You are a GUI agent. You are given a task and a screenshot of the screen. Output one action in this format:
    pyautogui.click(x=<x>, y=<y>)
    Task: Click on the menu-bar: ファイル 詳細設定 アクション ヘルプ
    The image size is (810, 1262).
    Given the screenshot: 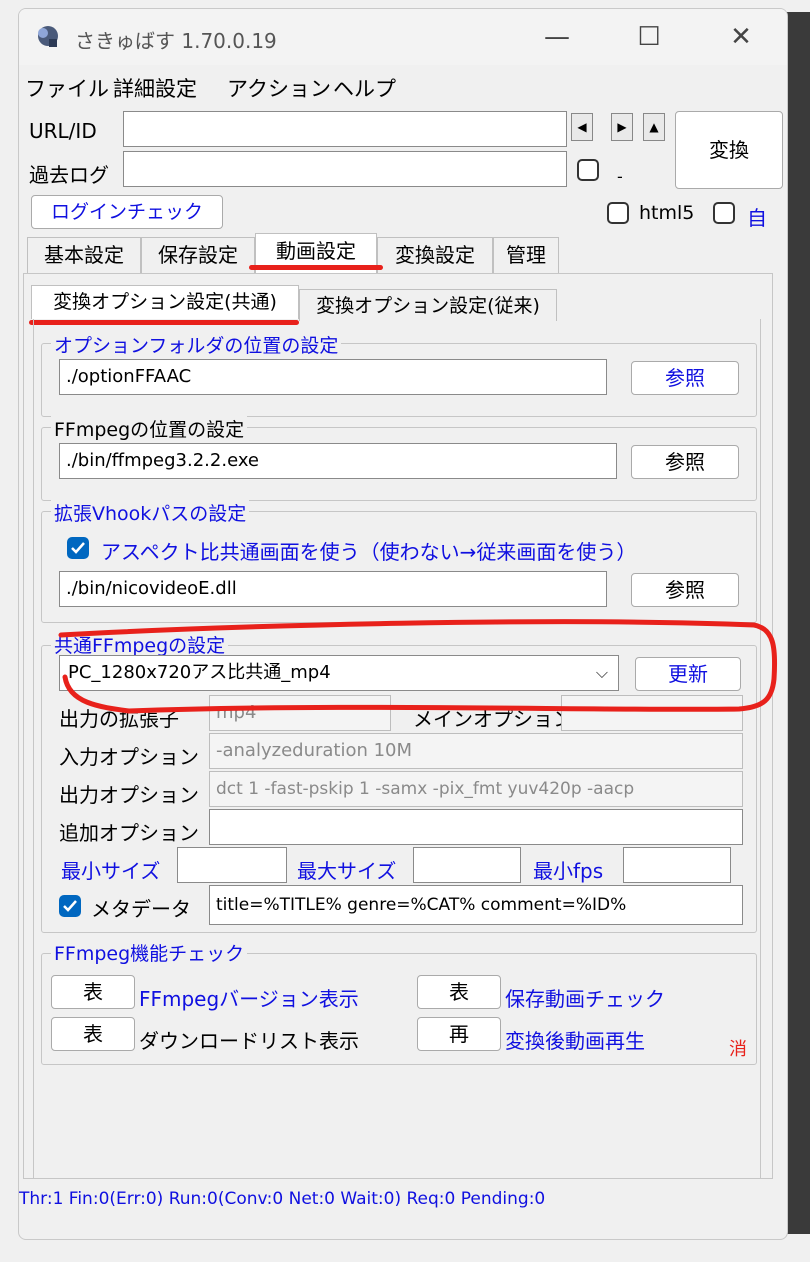 What is the action you would take?
    pyautogui.click(x=403, y=87)
    